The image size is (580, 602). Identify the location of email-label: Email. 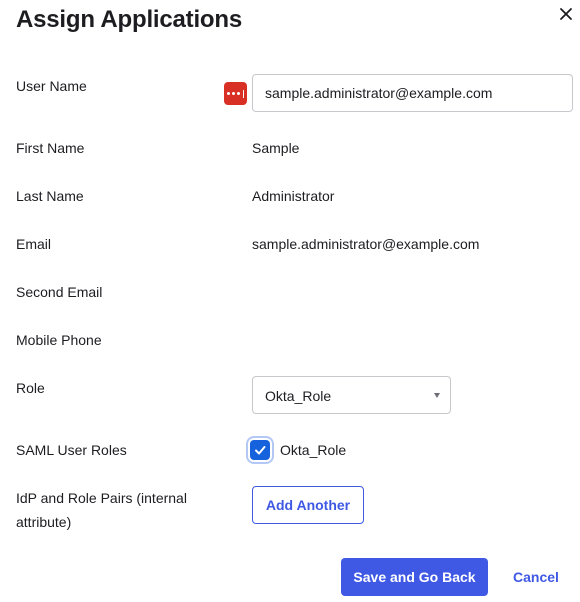
(34, 244).